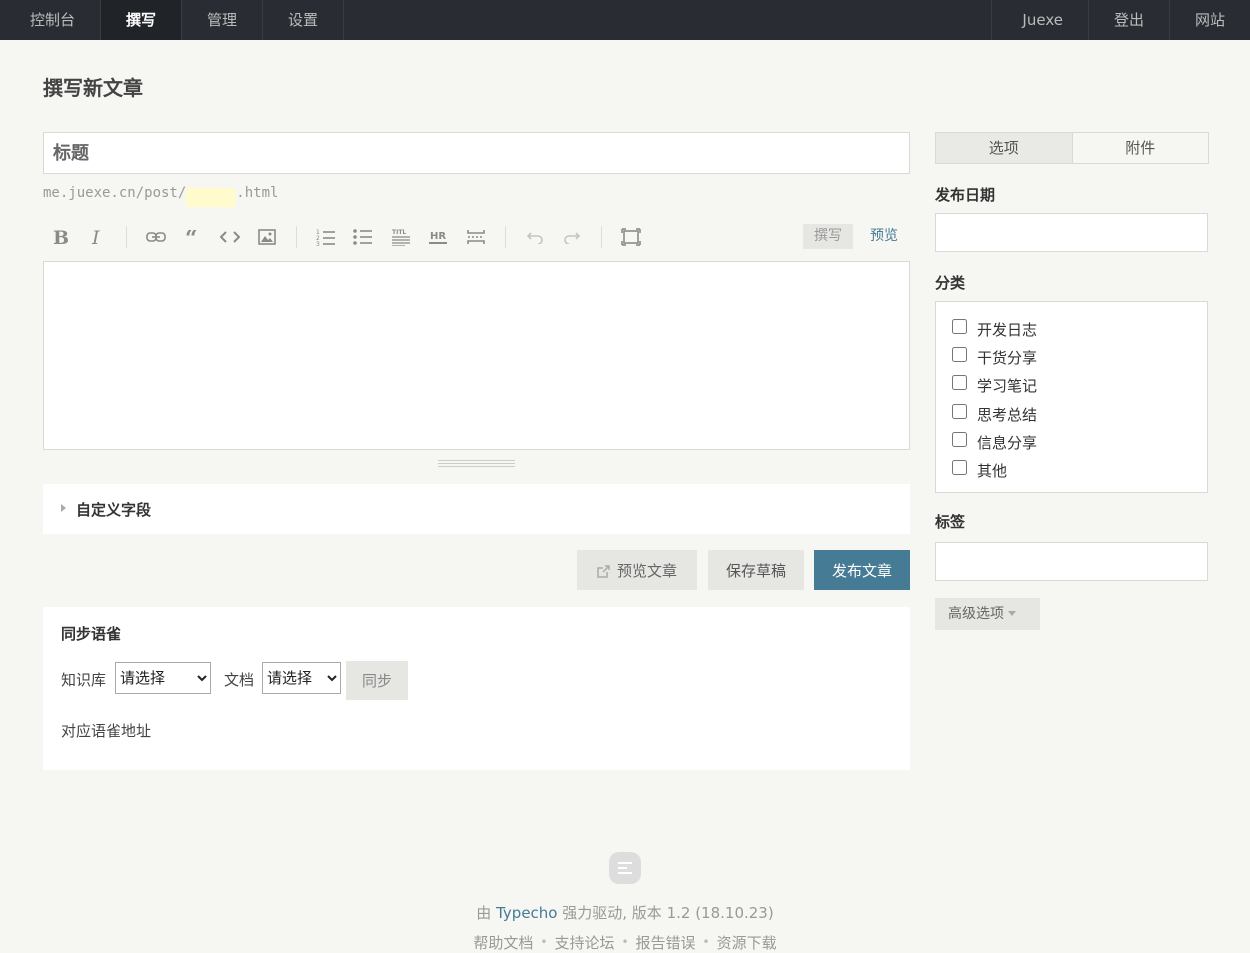  I want to click on top-navigation: 控制台 撰写 管理 设置 Juexe 登出 网站, so click(625, 20).